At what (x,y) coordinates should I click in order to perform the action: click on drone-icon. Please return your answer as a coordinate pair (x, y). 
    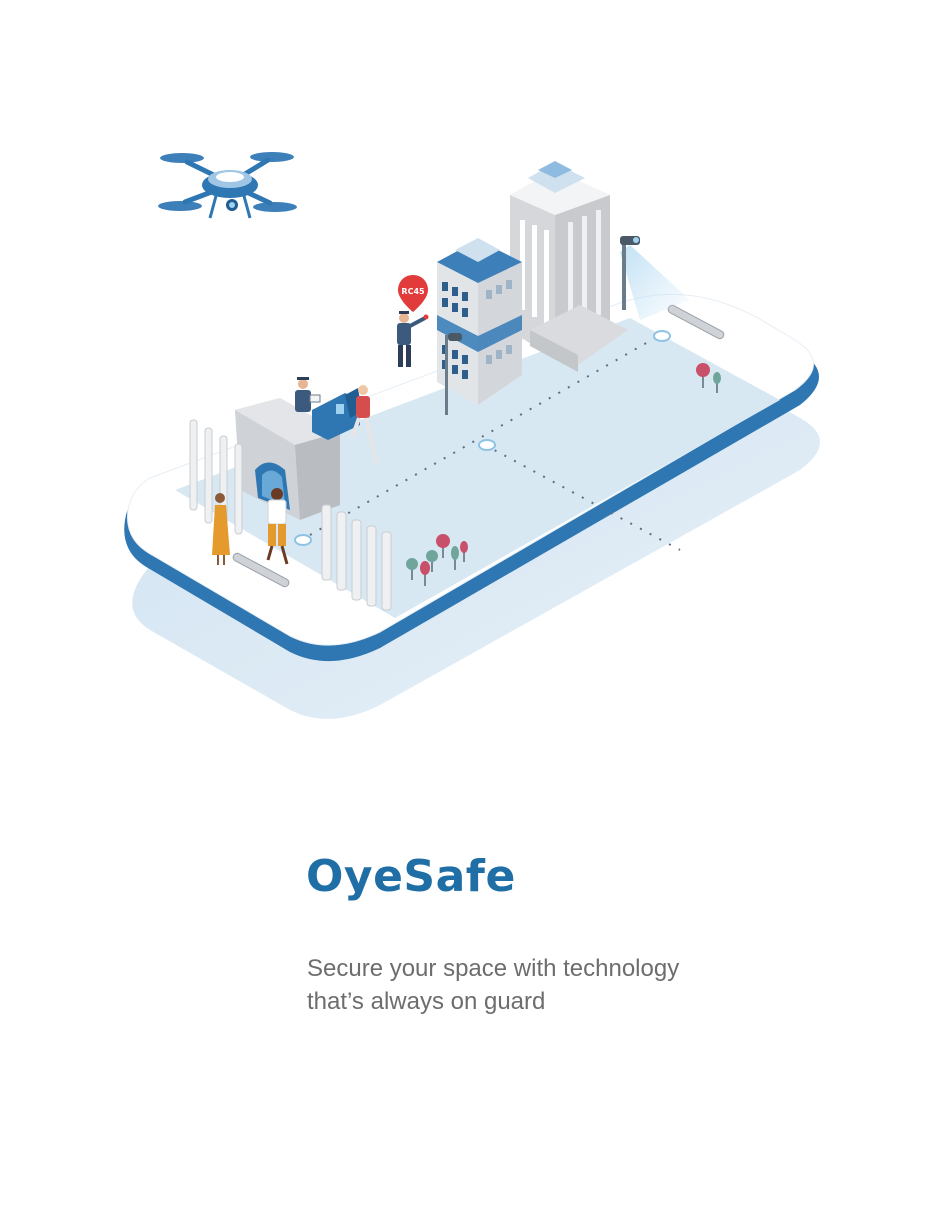
    Looking at the image, I should click on (227, 185).